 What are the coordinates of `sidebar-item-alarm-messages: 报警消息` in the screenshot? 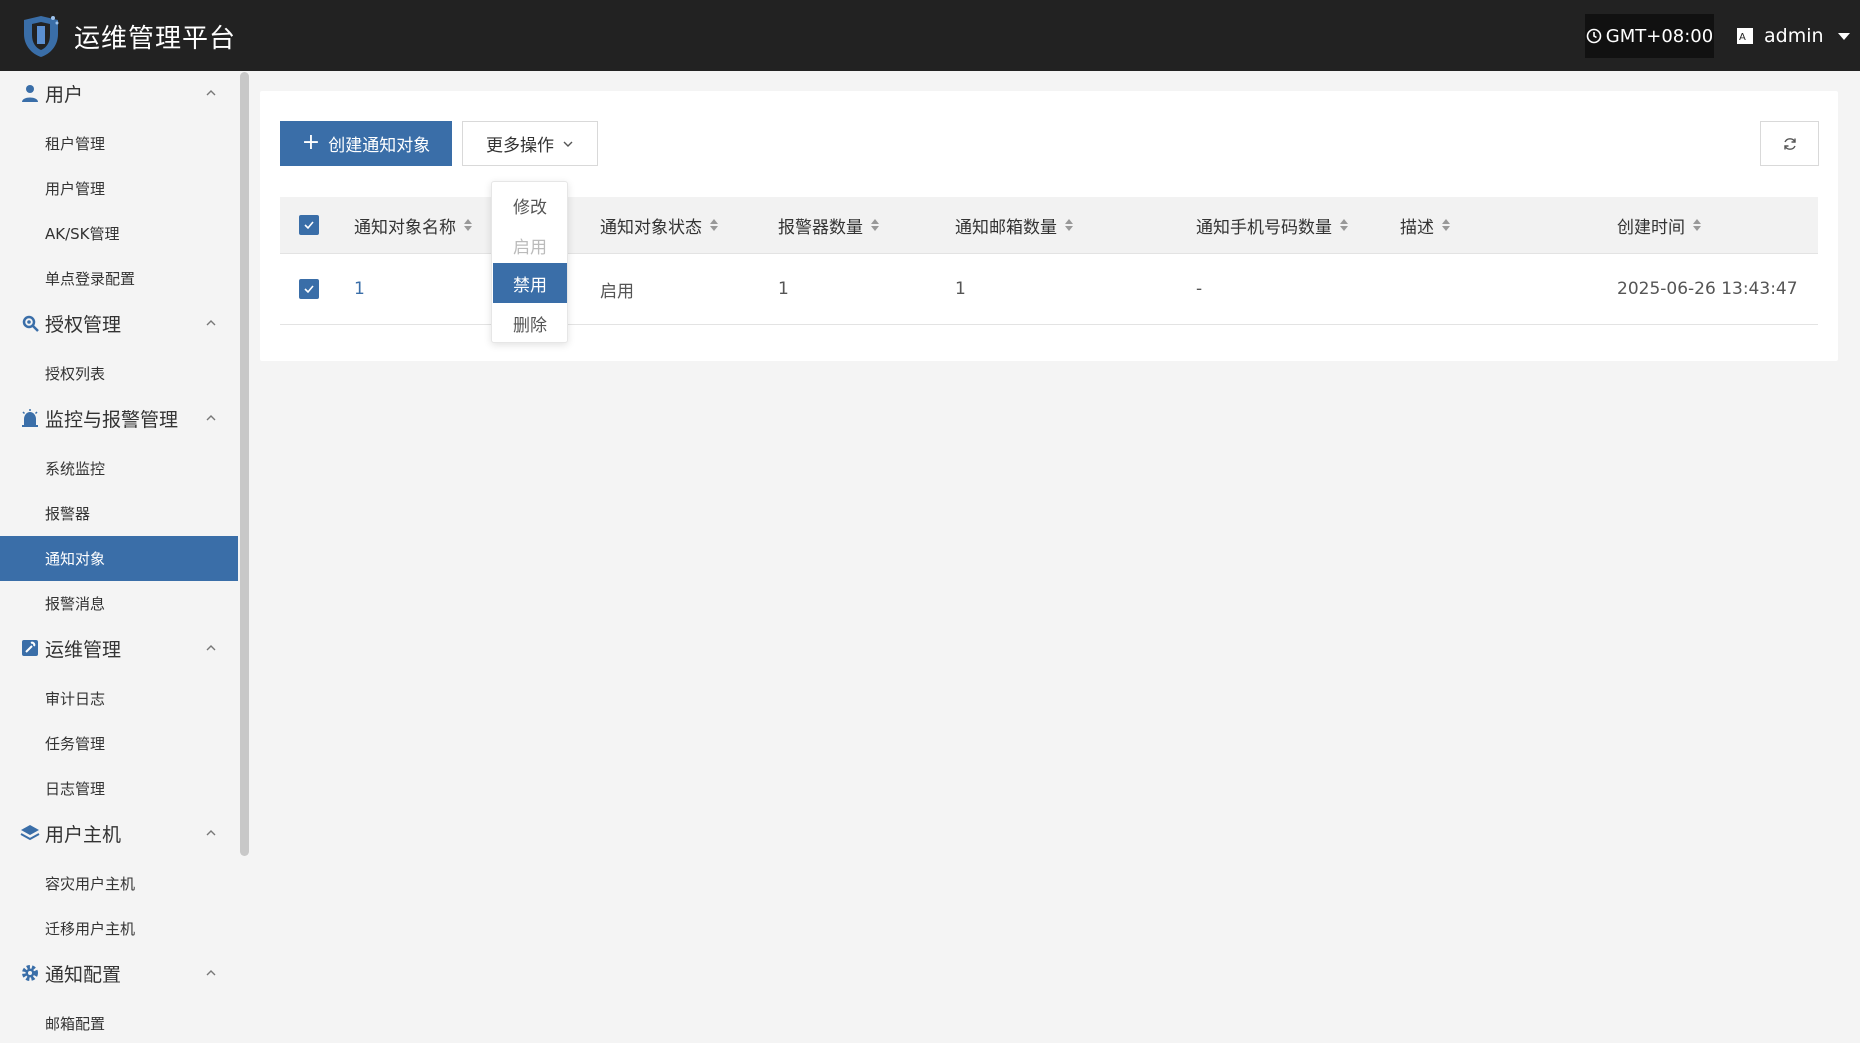 It's located at (119, 603).